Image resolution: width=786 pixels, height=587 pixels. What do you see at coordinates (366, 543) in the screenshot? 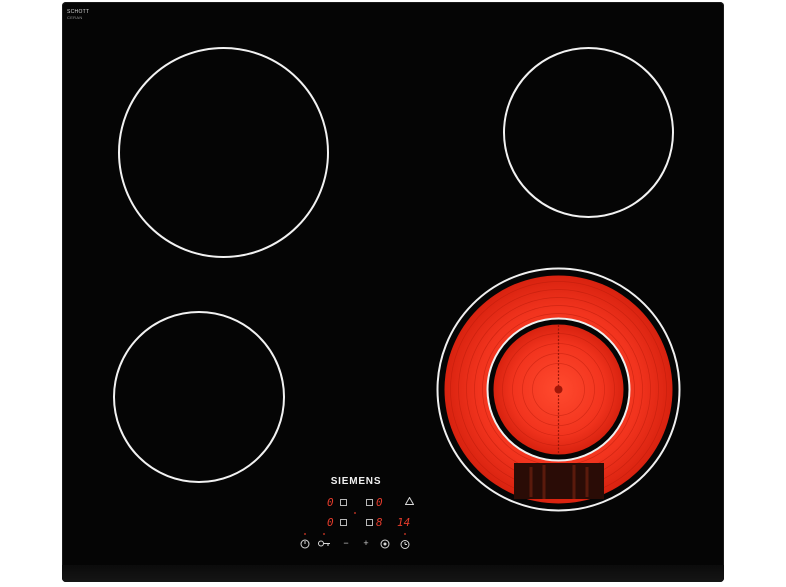
I see `plus-button: +` at bounding box center [366, 543].